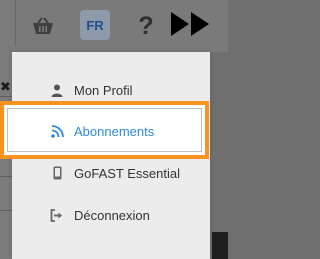 This screenshot has width=320, height=259. I want to click on rss-icon, so click(57, 131).